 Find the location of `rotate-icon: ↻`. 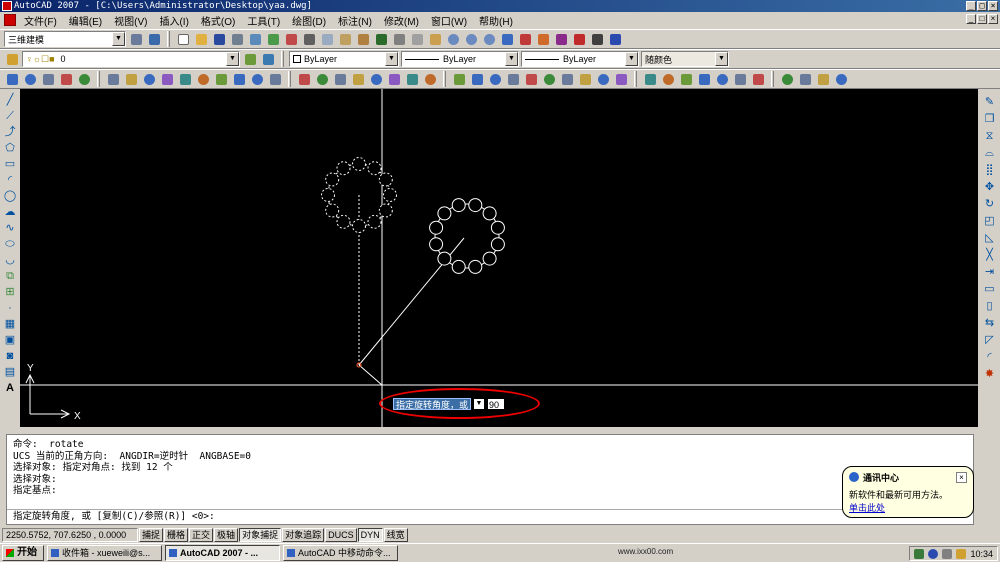

rotate-icon: ↻ is located at coordinates (990, 204).